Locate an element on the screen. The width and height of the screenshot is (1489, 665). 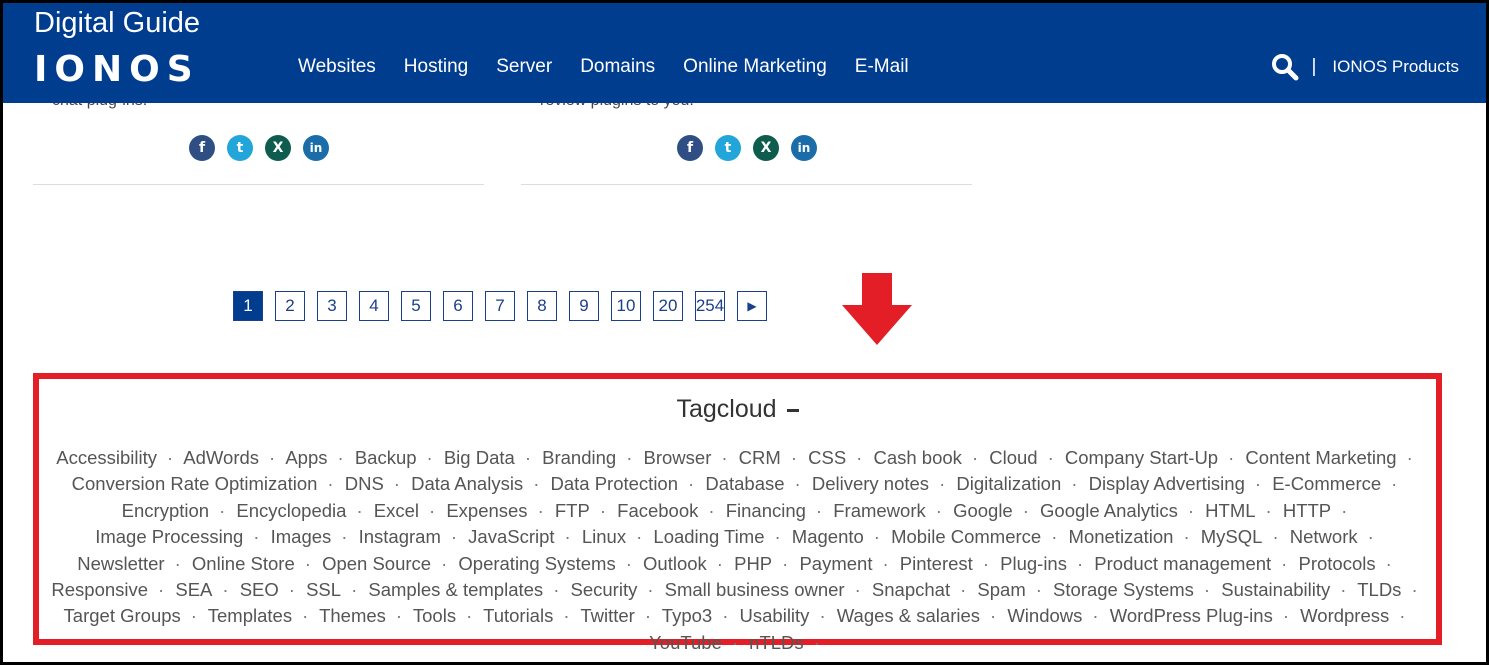
tag-link: Cash book is located at coordinates (917, 457).